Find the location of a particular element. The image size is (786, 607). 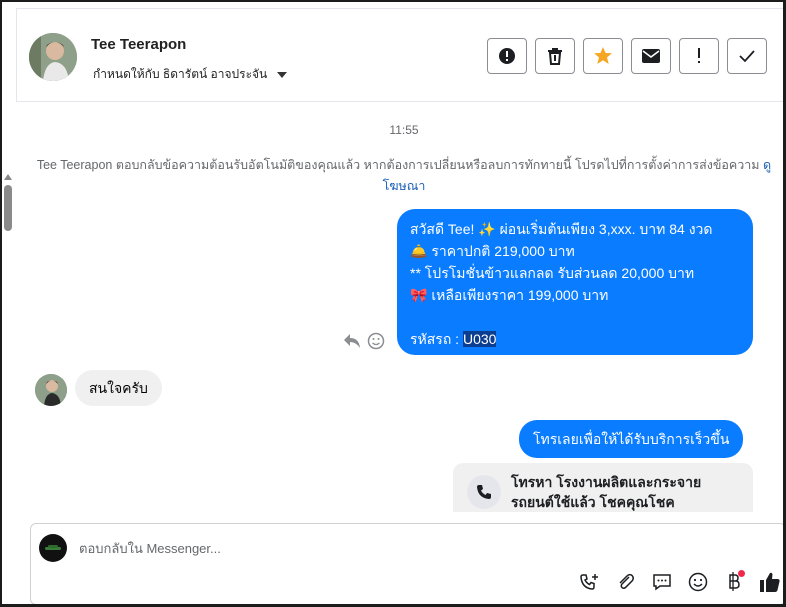

envelope-icon is located at coordinates (651, 56).